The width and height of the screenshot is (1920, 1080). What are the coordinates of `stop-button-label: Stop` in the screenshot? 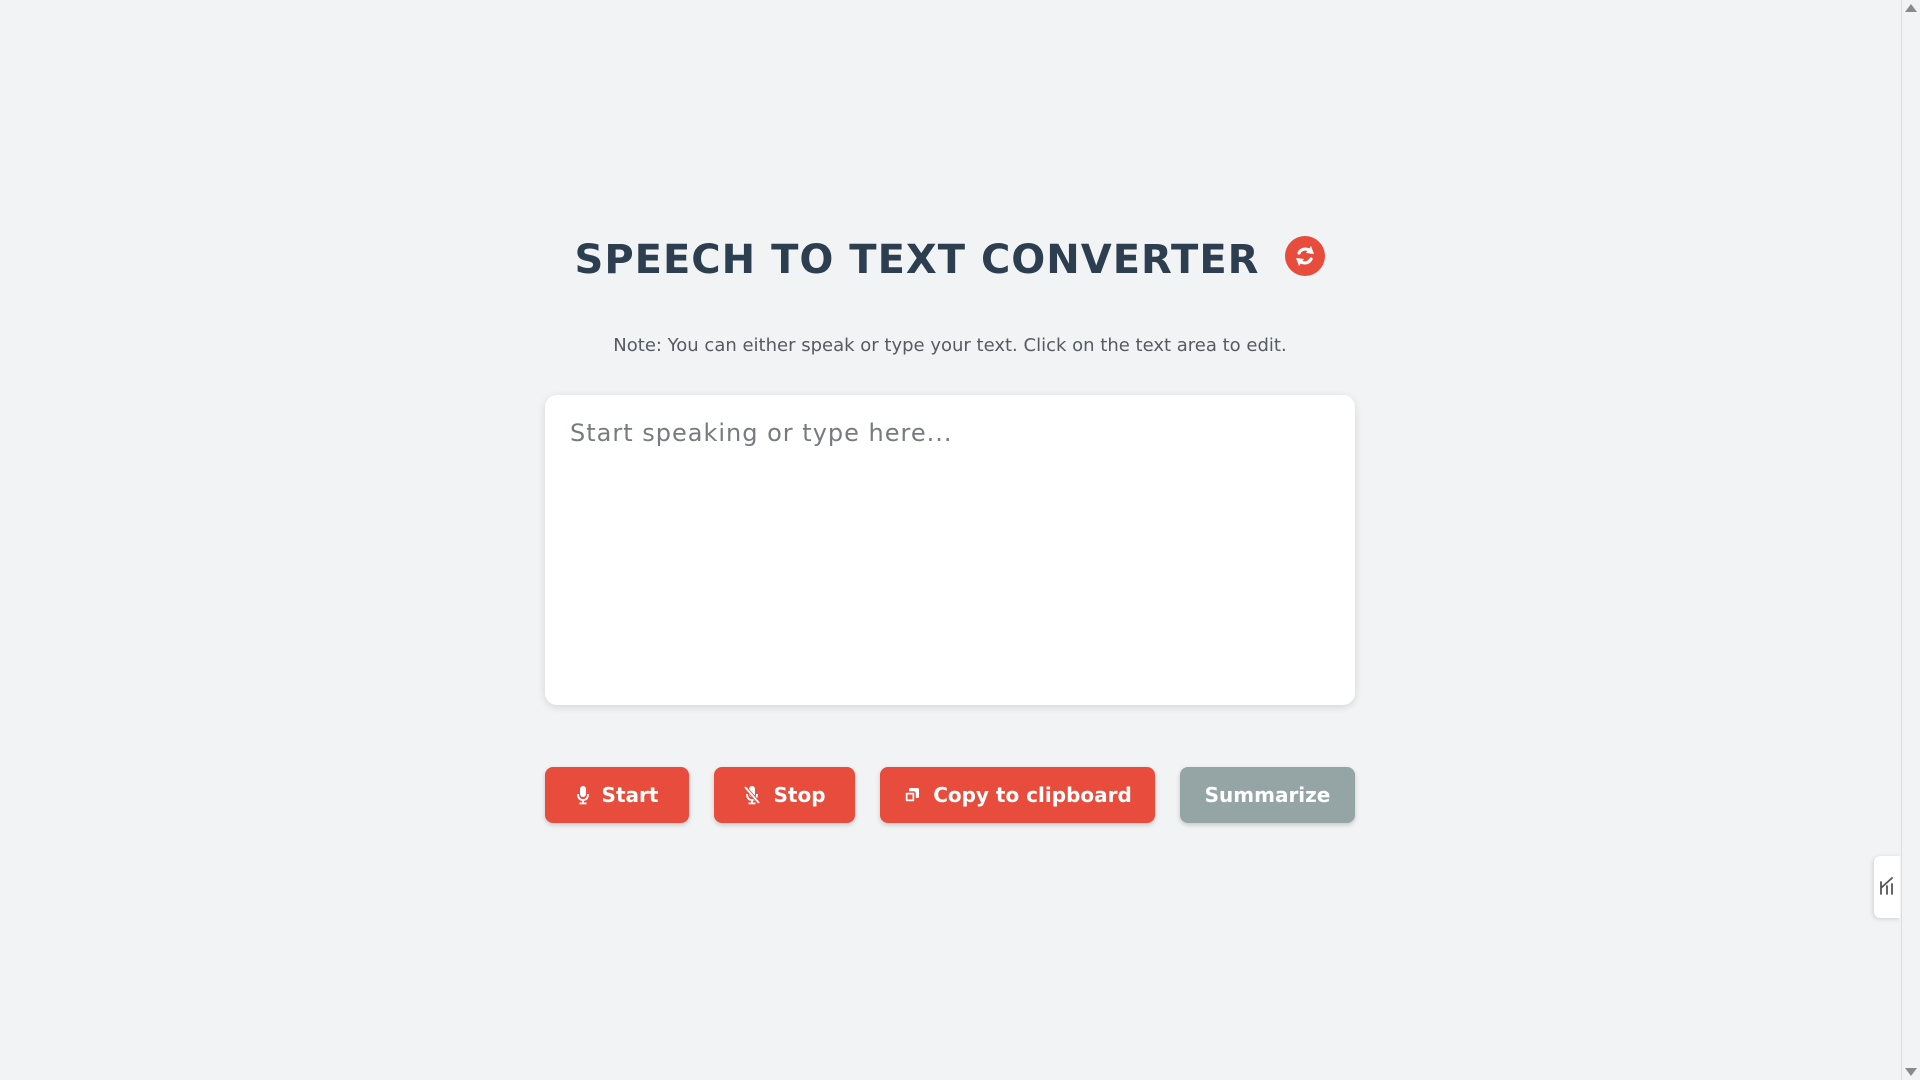 It's located at (799, 795).